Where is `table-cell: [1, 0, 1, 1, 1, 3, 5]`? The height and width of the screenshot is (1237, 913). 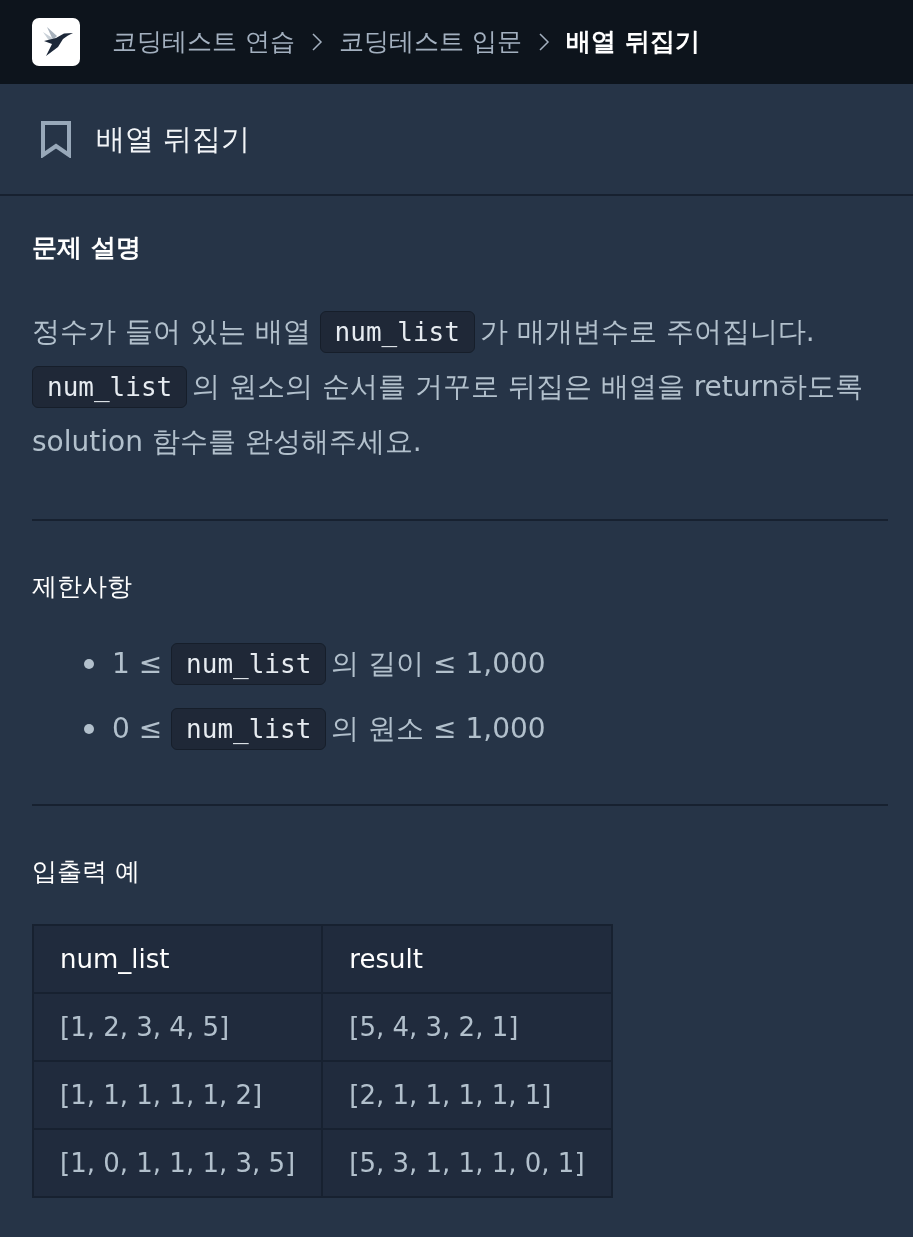
table-cell: [1, 0, 1, 1, 1, 3, 5] is located at coordinates (178, 1163).